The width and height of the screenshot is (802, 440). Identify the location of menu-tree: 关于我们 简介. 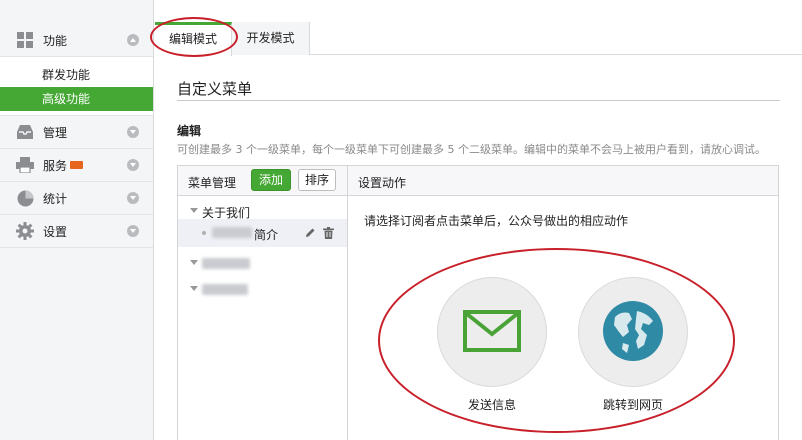
(263, 303).